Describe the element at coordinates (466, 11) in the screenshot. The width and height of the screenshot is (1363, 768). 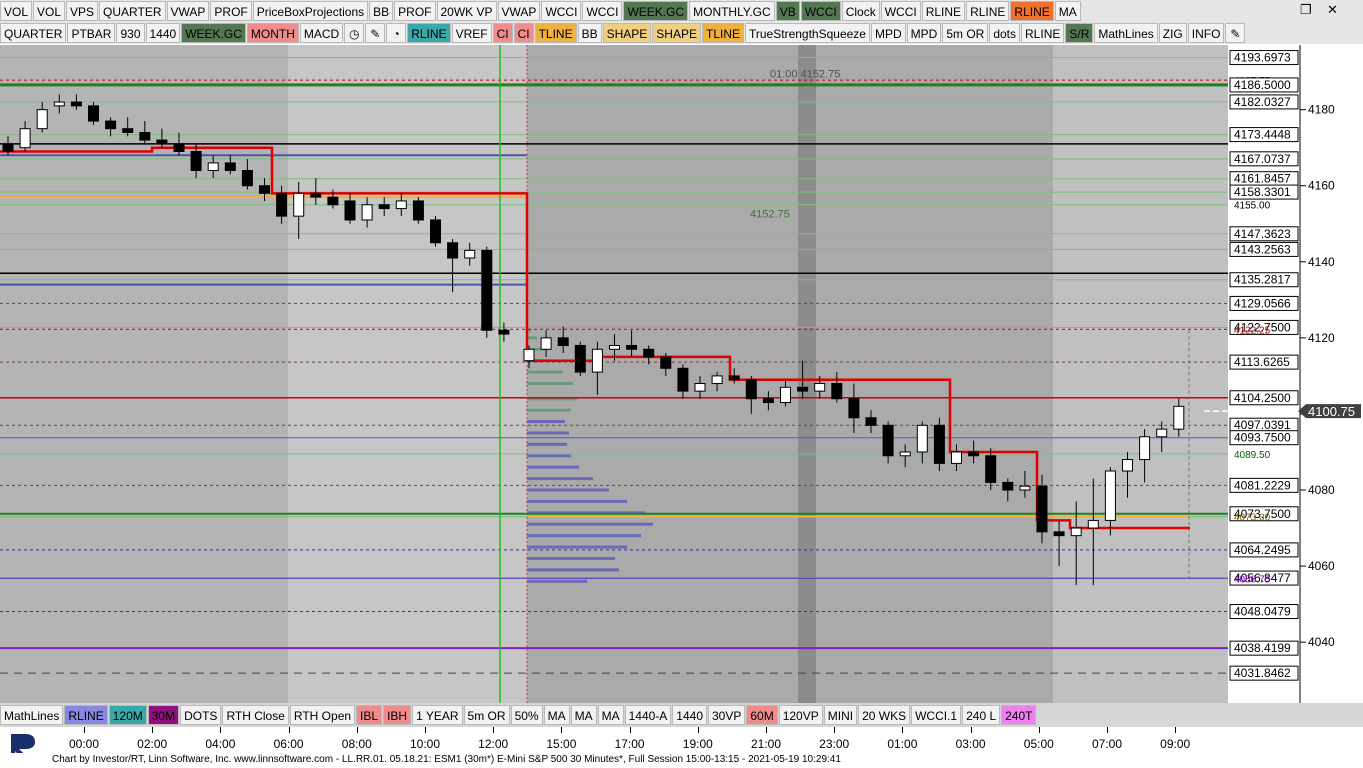
I see `toolbar-button-20wk-vp: 20WK VP` at that location.